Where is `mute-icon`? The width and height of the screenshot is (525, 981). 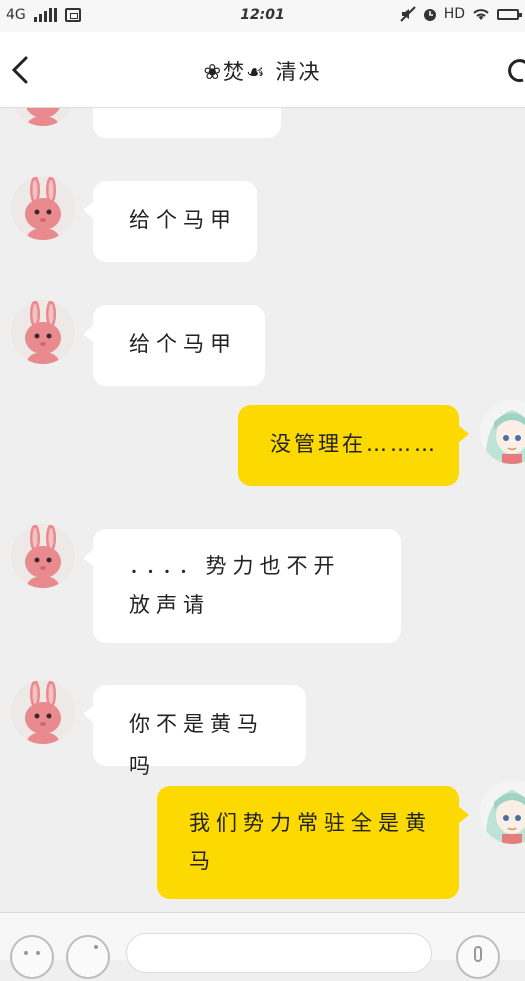 mute-icon is located at coordinates (407, 14).